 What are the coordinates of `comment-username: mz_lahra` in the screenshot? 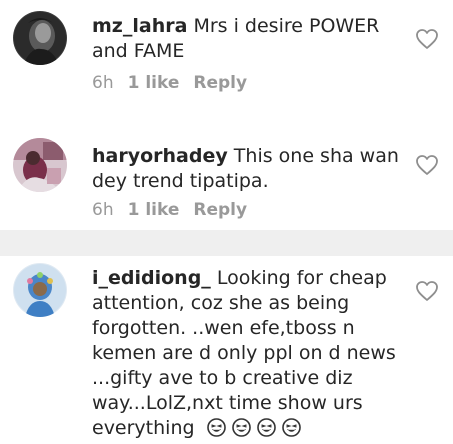 It's located at (139, 26).